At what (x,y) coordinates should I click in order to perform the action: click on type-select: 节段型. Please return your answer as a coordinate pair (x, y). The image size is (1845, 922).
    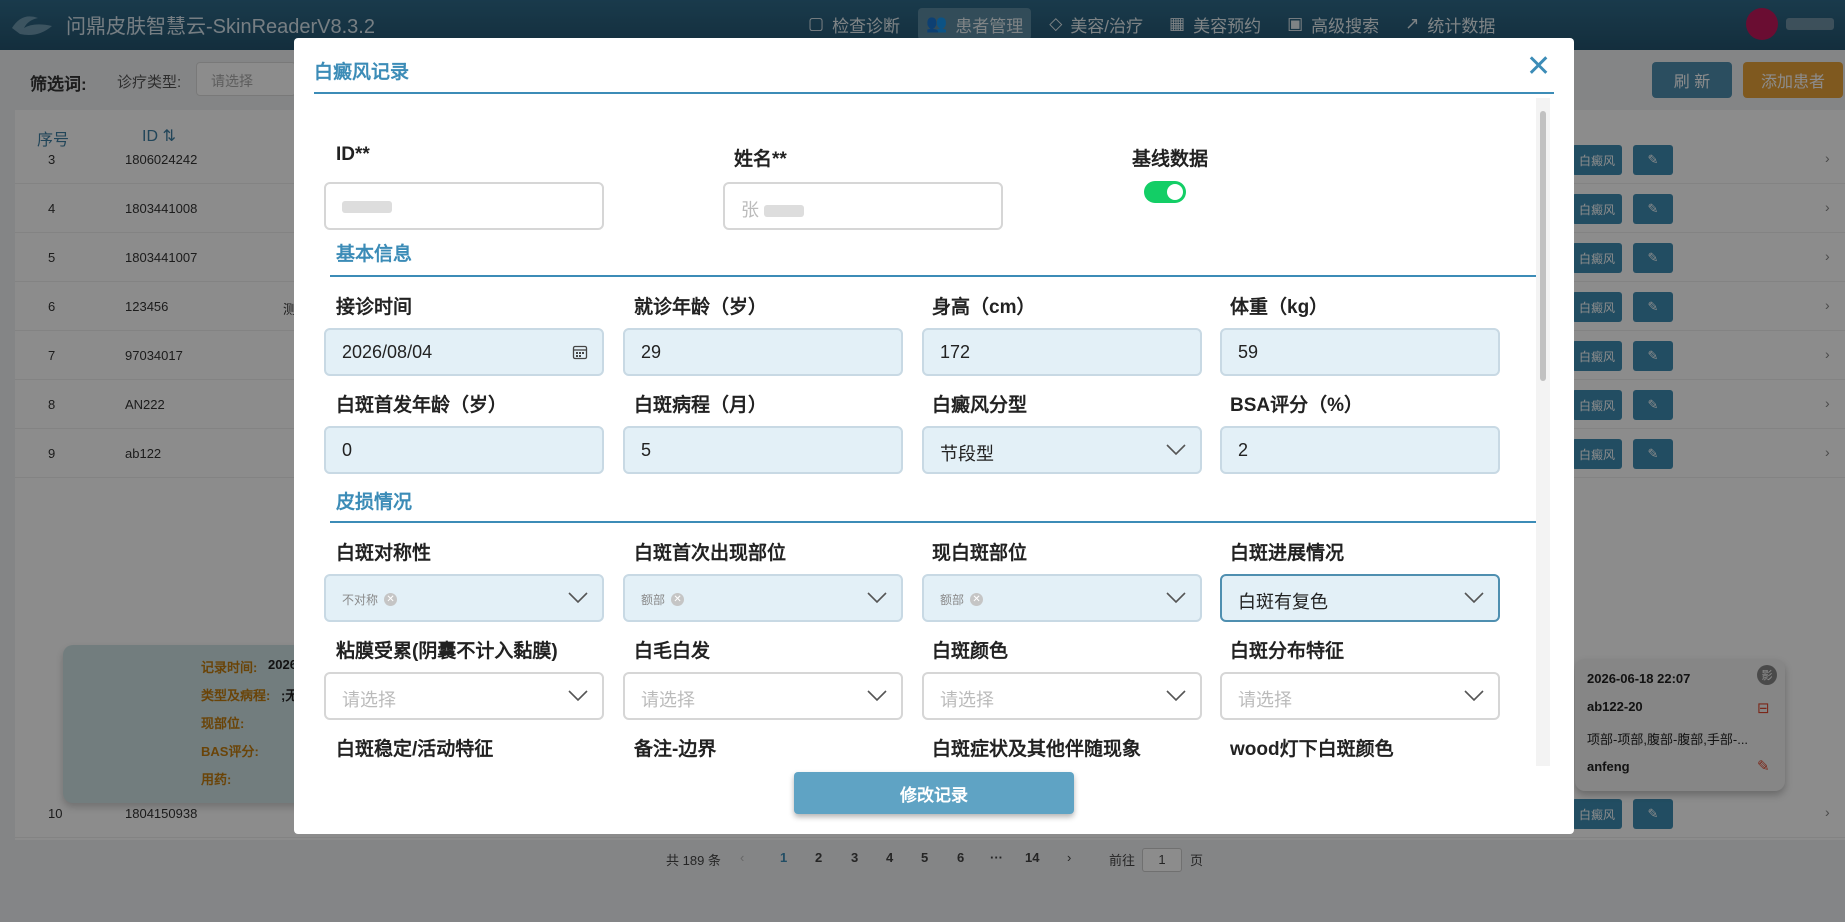
    Looking at the image, I should click on (1062, 450).